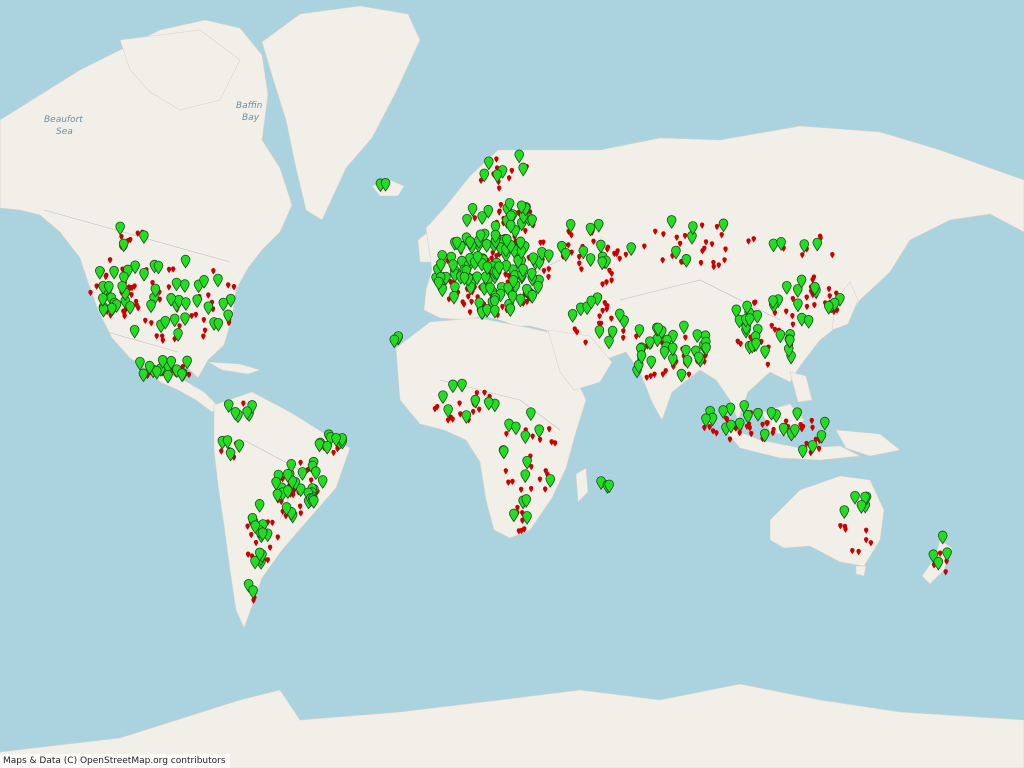  What do you see at coordinates (249, 106) in the screenshot?
I see `baffin-bay-label-line1: Baffin` at bounding box center [249, 106].